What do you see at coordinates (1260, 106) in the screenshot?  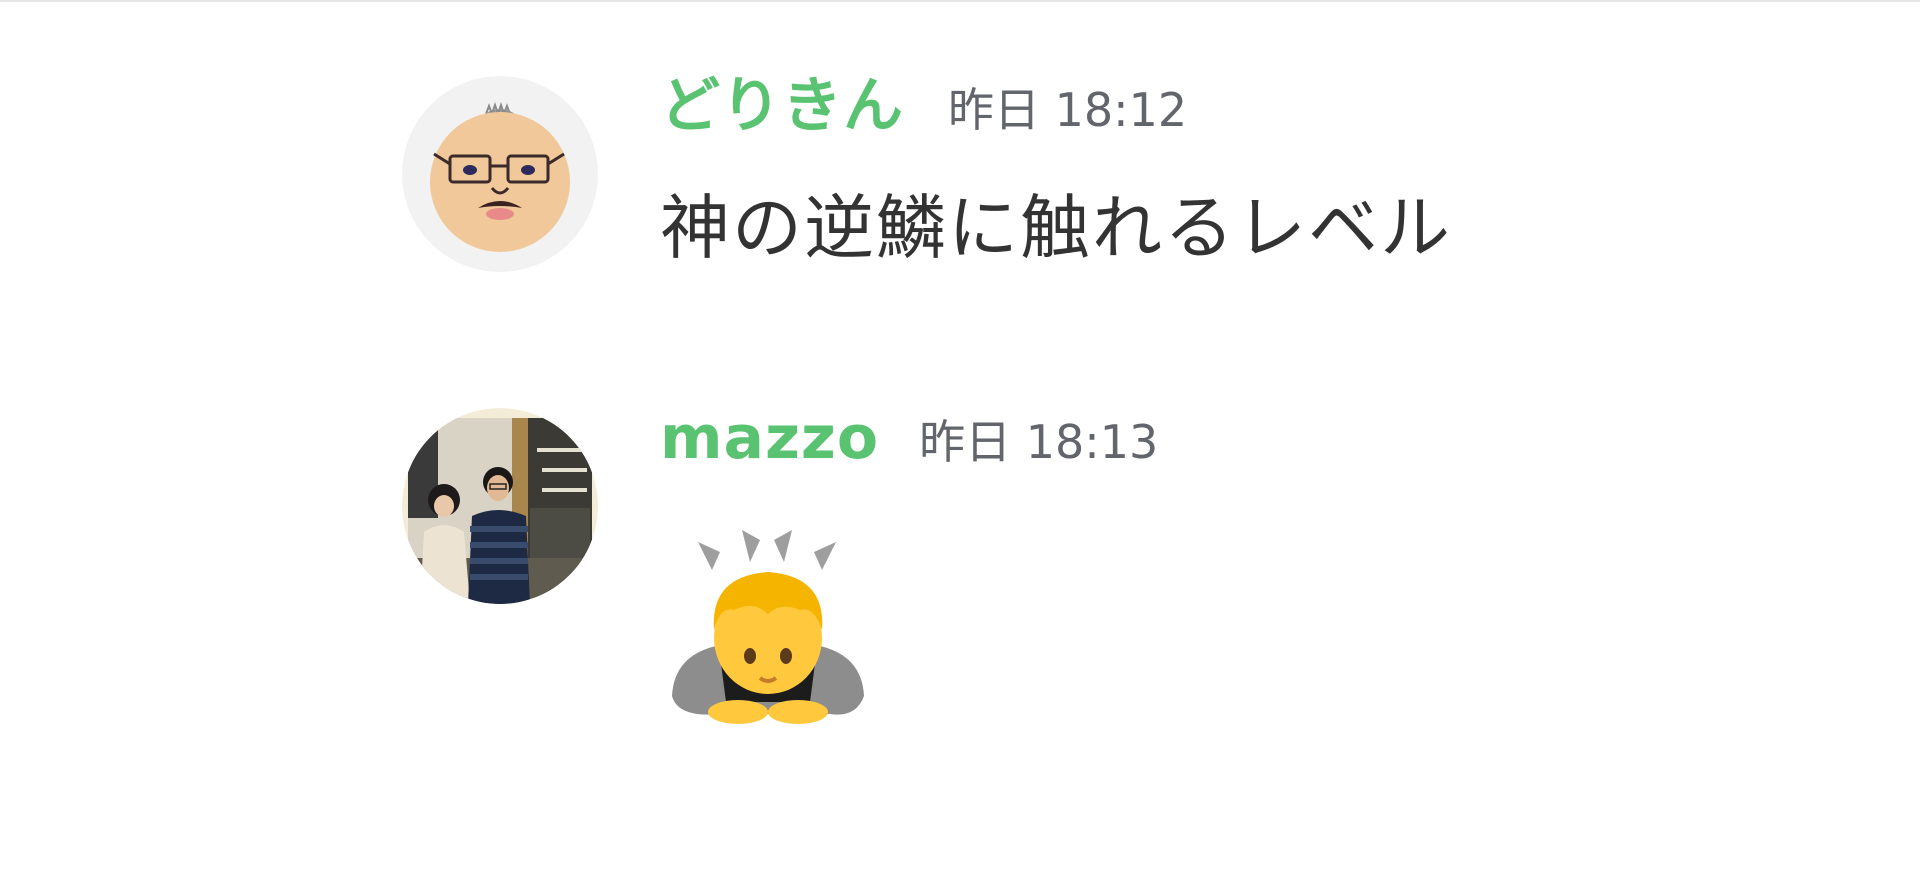 I see `message-header: どりきん 昨日 18:12` at bounding box center [1260, 106].